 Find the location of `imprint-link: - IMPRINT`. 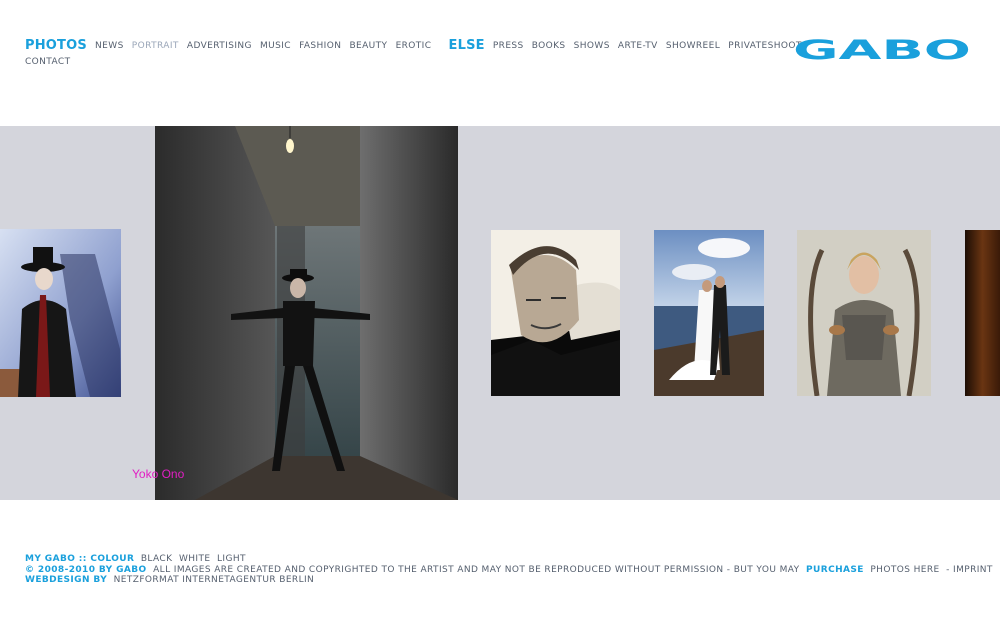

imprint-link: - IMPRINT is located at coordinates (969, 570).